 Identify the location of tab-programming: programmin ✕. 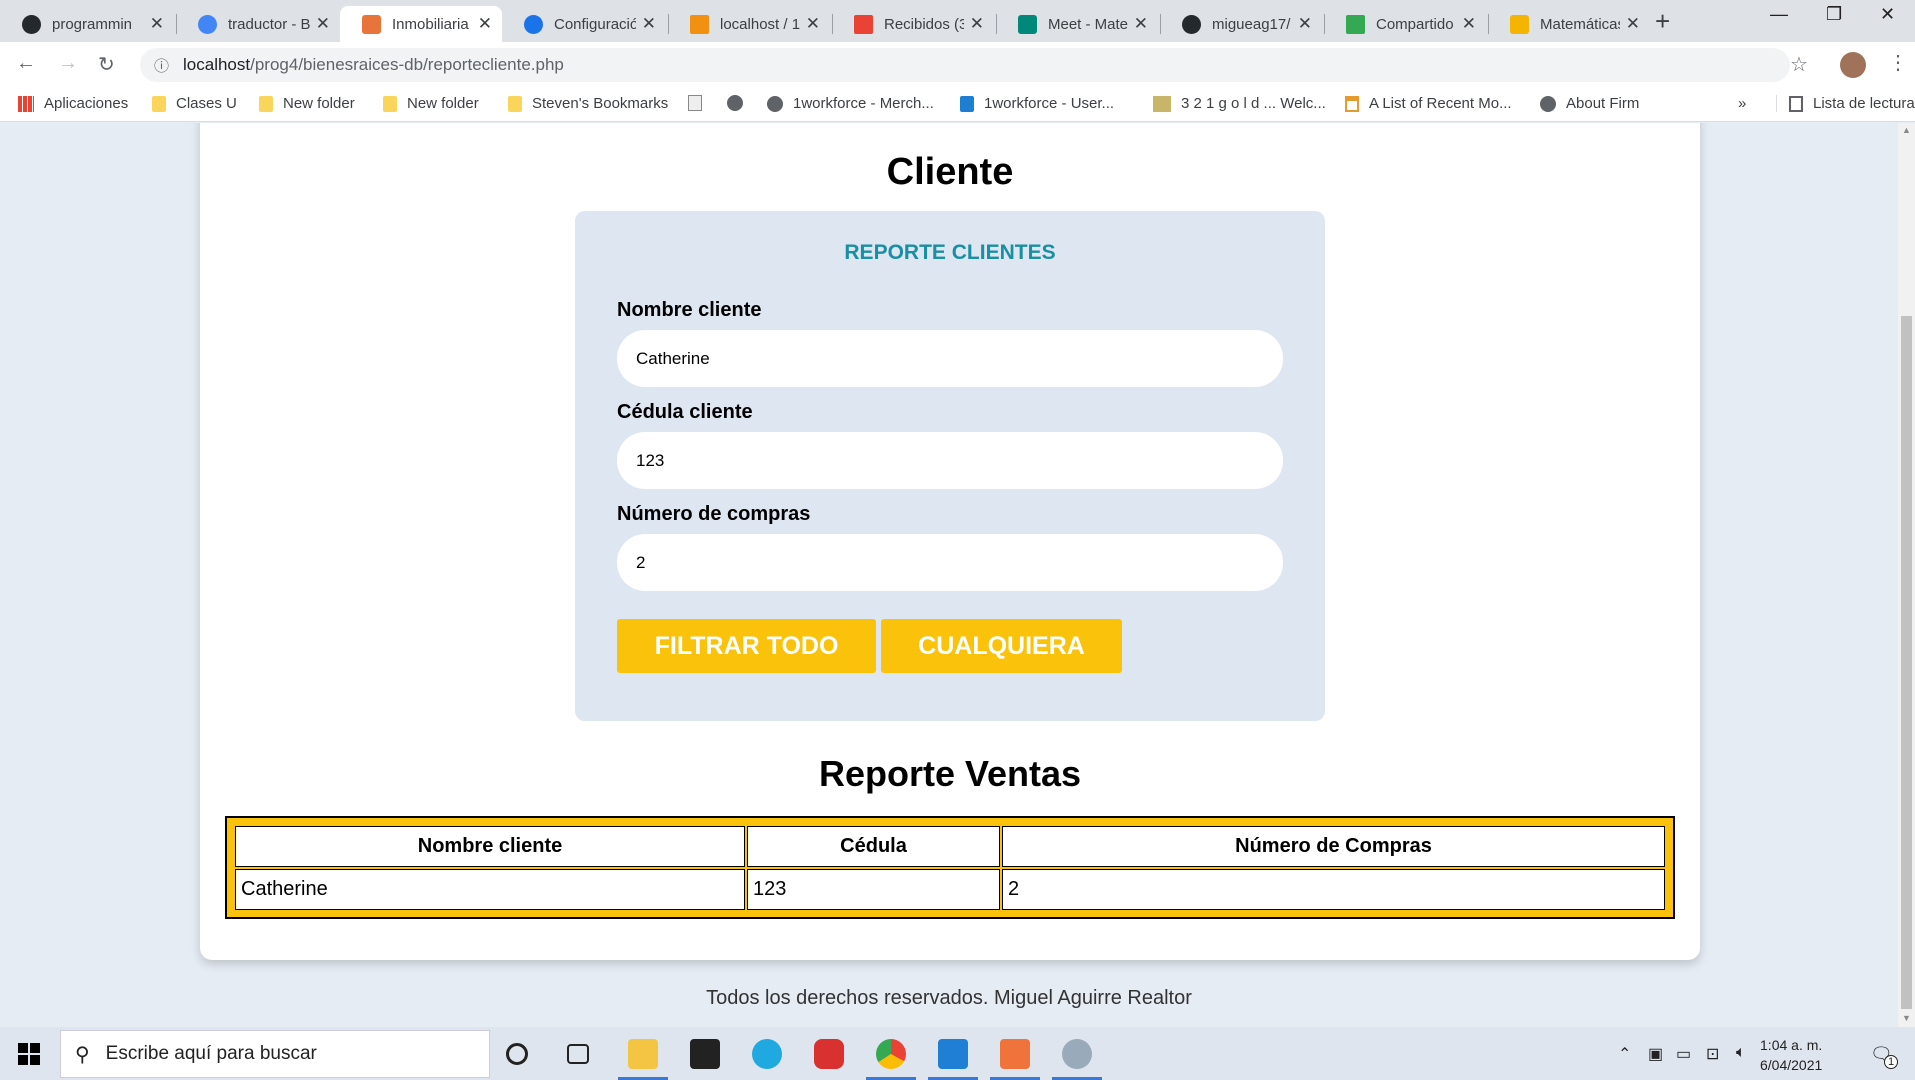
(87, 24).